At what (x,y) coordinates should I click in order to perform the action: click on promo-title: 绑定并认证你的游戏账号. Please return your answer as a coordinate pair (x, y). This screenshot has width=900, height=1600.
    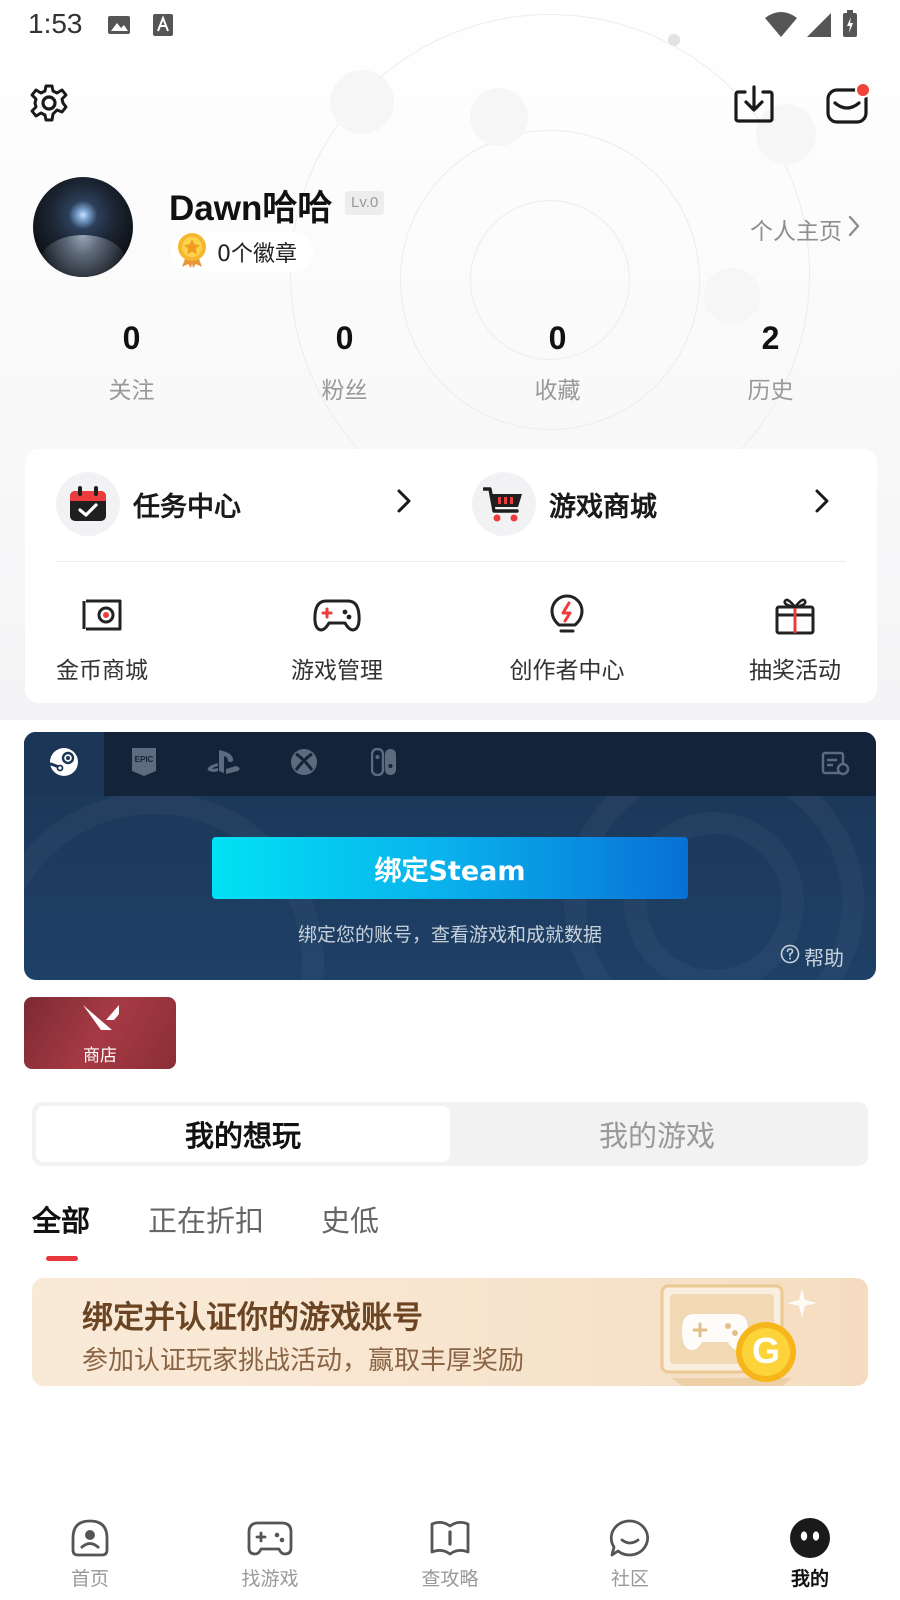
    Looking at the image, I should click on (252, 1318).